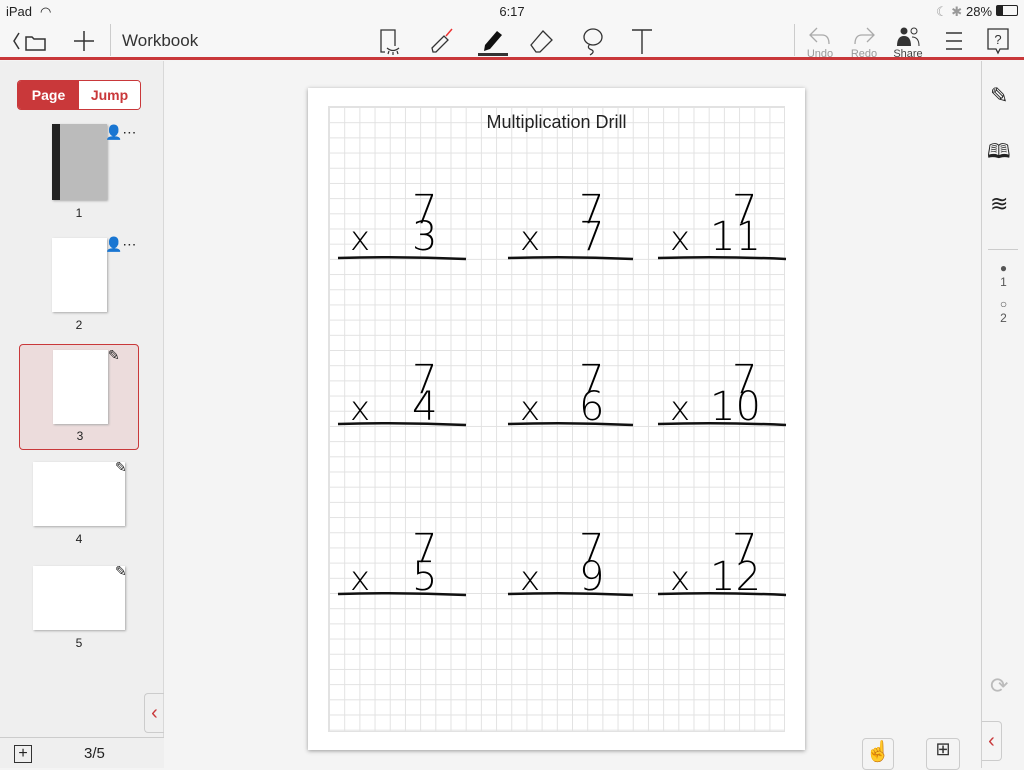 This screenshot has height=770, width=1024. I want to click on status-bar: iPad ◠ 6:17 PM ☾ ✱ 28%, so click(512, 17).